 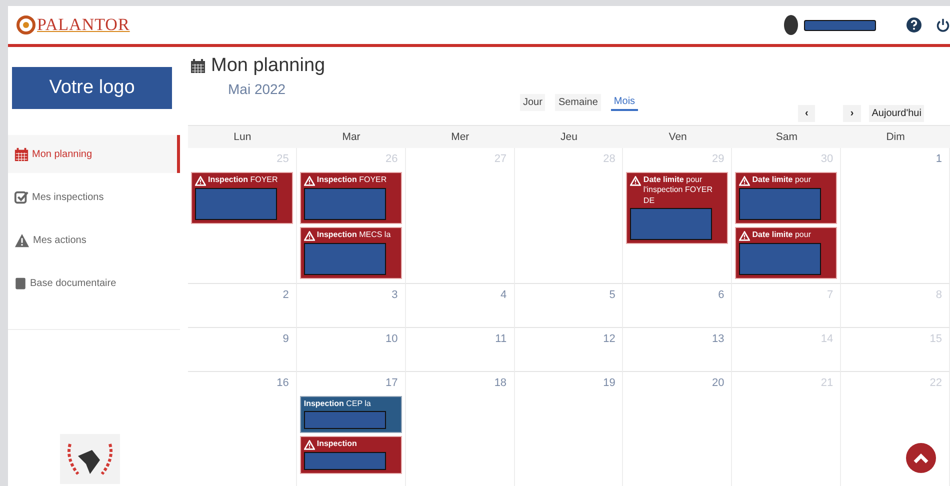 I want to click on weekday-header: Lun, so click(x=242, y=137).